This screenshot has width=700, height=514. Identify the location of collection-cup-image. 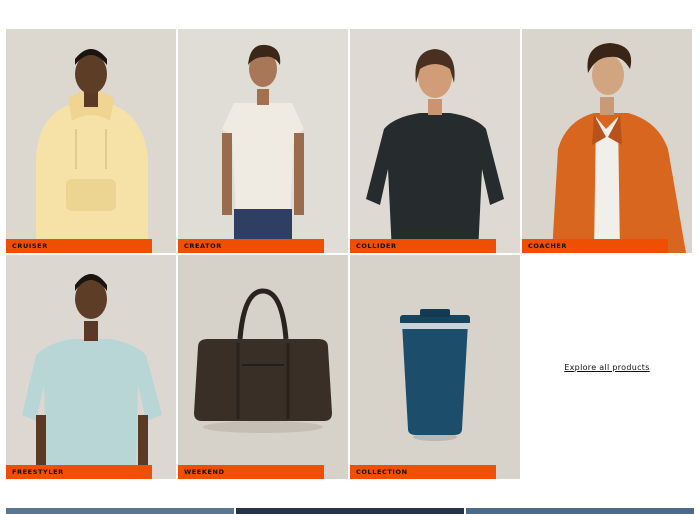
(435, 367).